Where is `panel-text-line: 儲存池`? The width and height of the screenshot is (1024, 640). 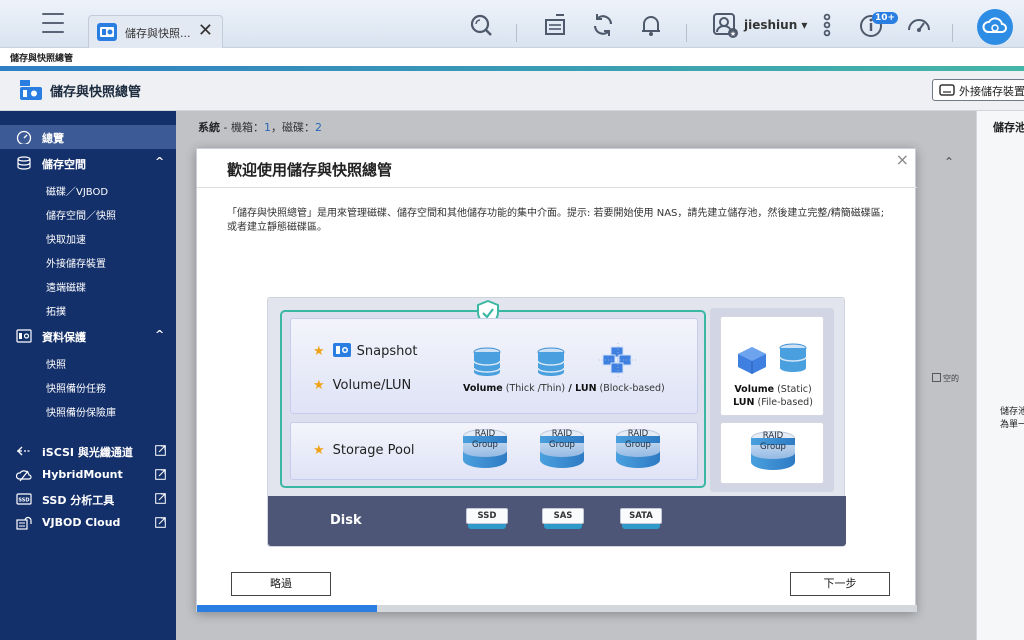 panel-text-line: 儲存池 is located at coordinates (1012, 412).